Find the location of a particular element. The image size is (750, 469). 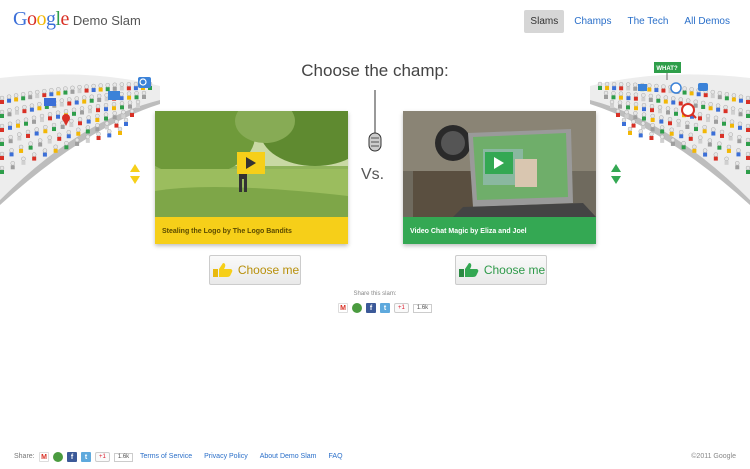

share-count: 1.6k is located at coordinates (422, 308).